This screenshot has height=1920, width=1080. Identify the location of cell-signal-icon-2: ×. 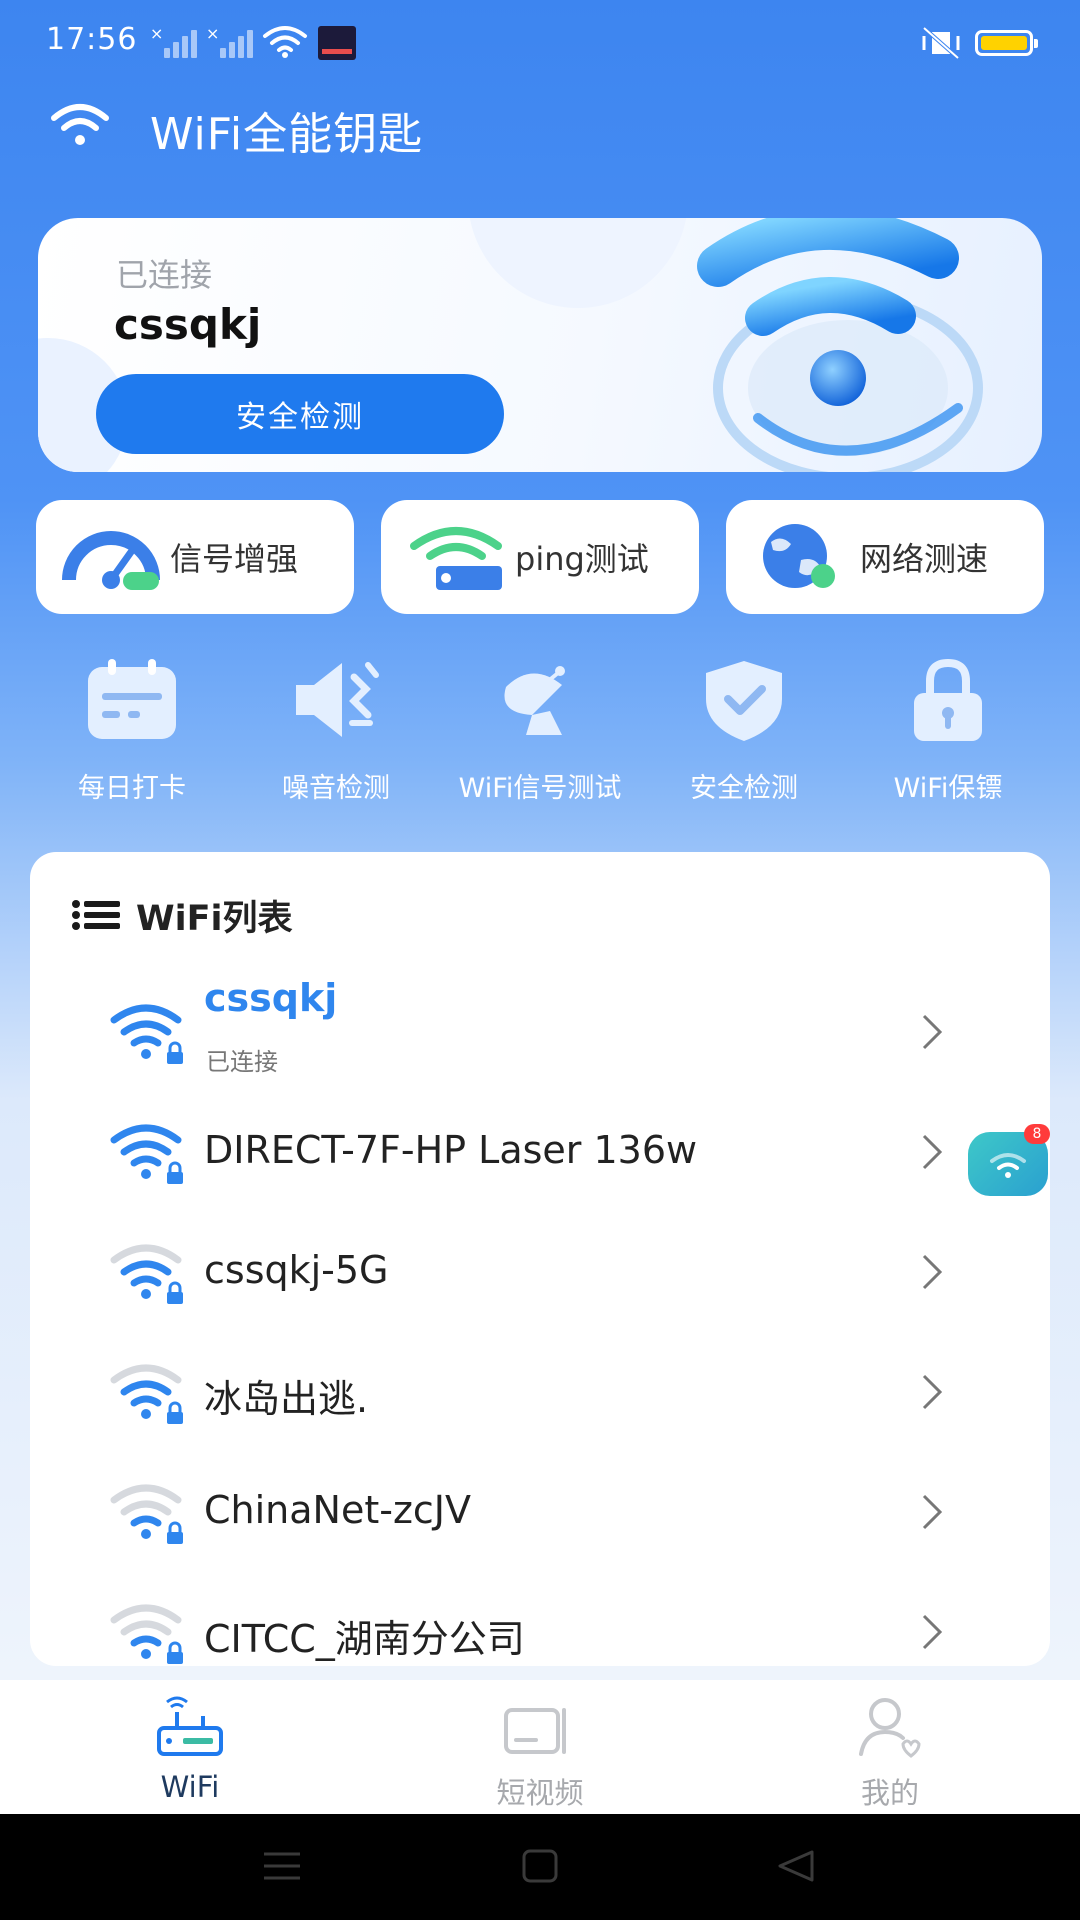
(230, 41).